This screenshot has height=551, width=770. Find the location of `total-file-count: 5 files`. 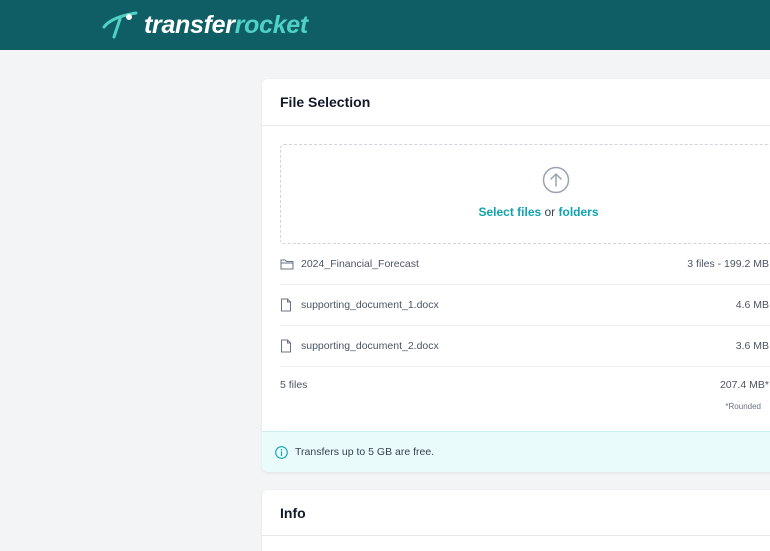

total-file-count: 5 files is located at coordinates (294, 385).